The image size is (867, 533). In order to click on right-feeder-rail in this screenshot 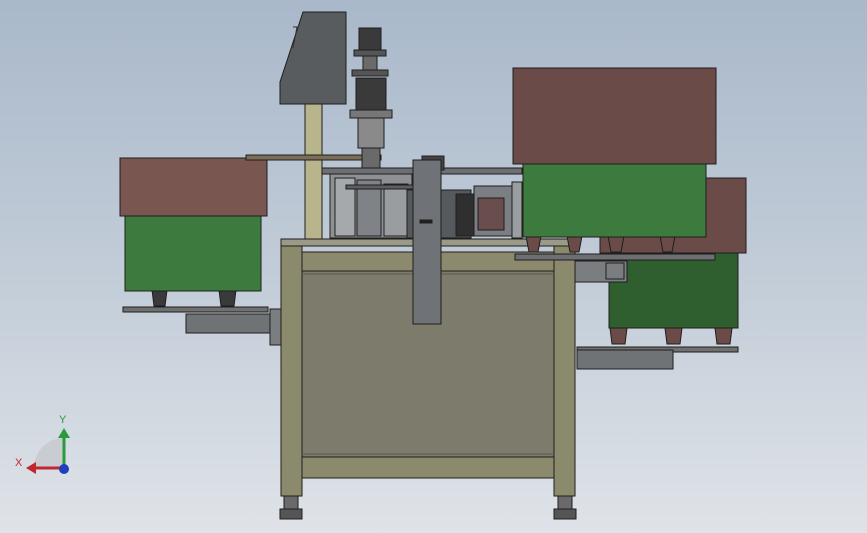, I will do `click(615, 257)`.